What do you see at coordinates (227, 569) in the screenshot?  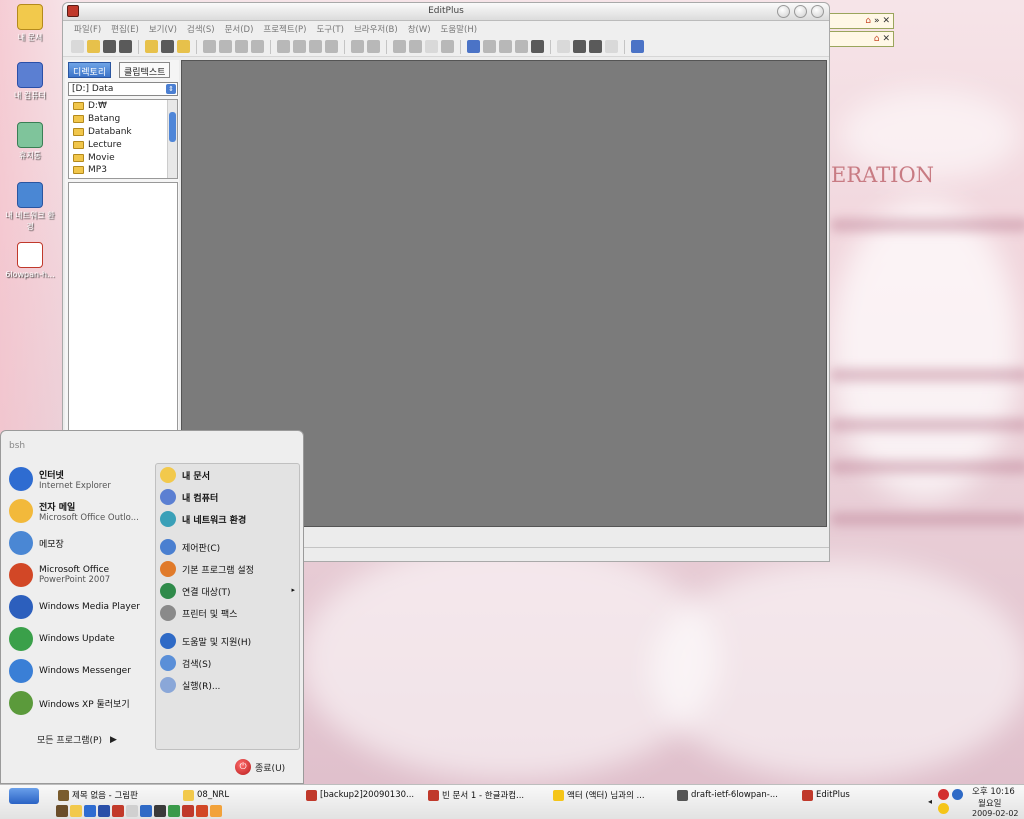 I see `start-menu-place: 기본 프로그램 설정` at bounding box center [227, 569].